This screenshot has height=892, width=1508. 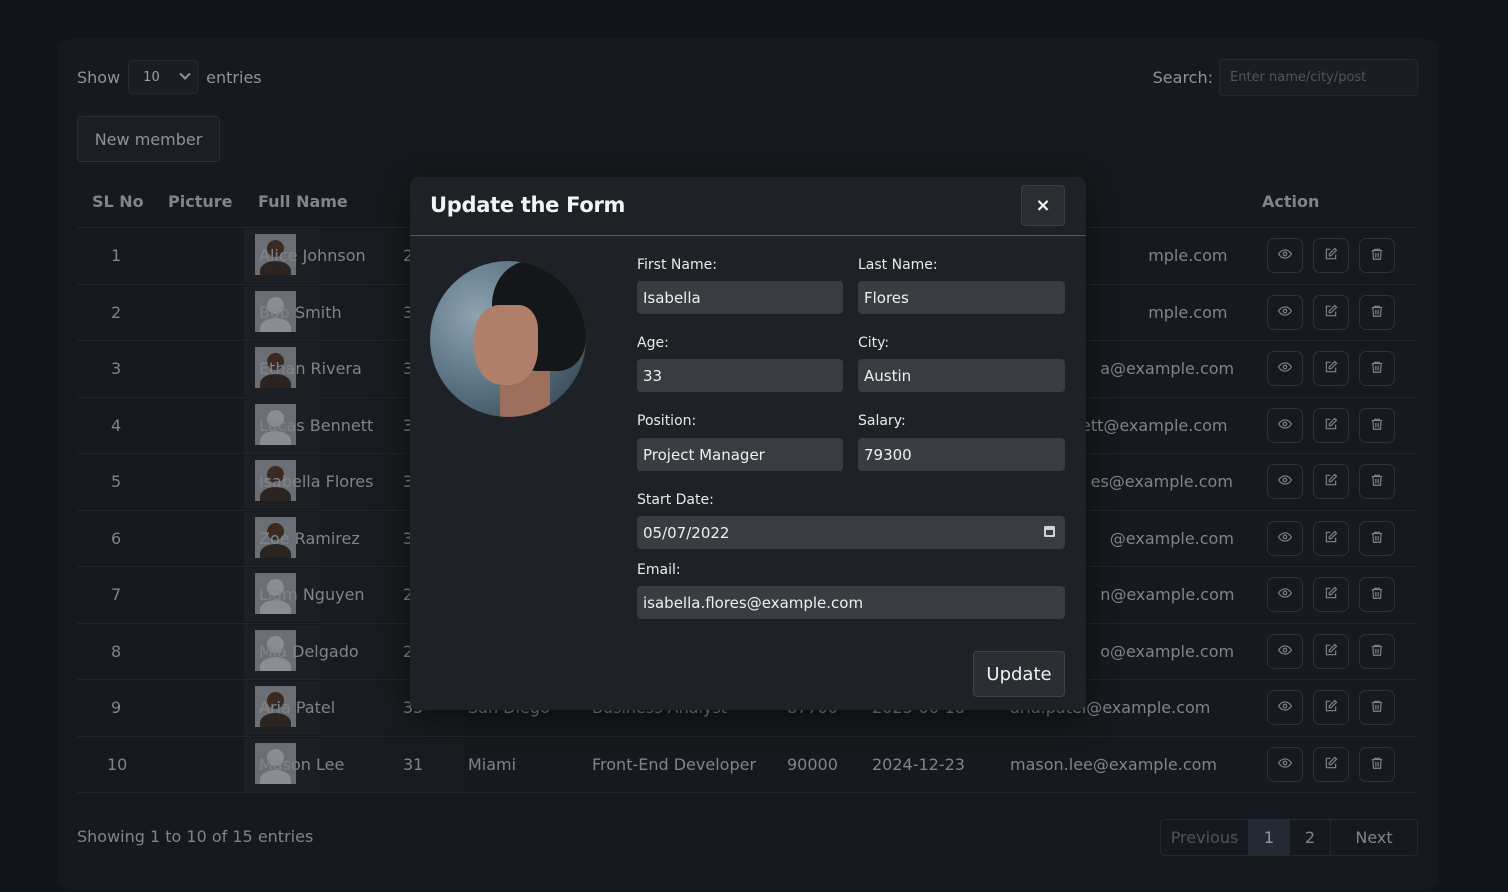 I want to click on entries-select: 10, so click(x=163, y=77).